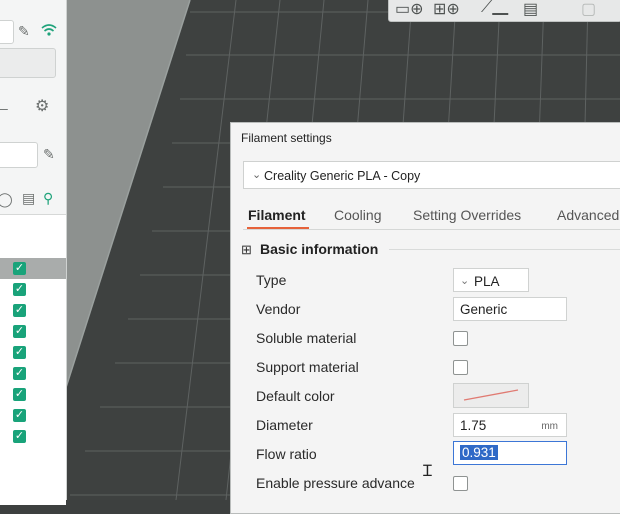  I want to click on pressure-advance-checkbox, so click(460, 483).